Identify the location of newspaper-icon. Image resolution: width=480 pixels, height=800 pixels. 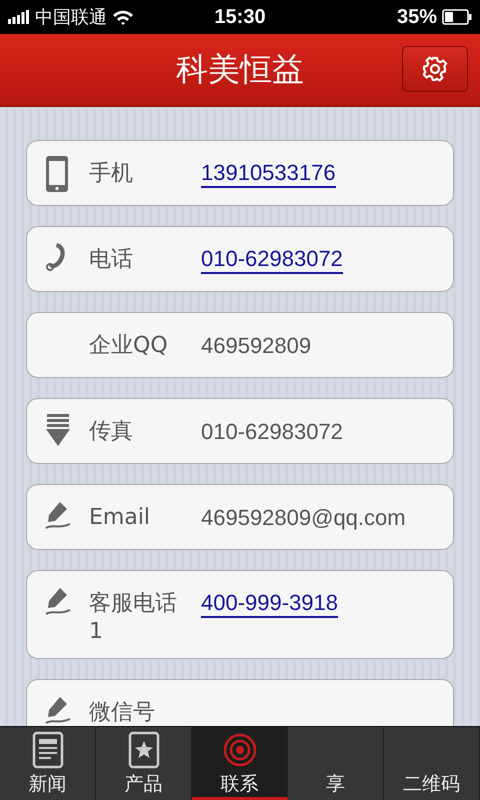
(48, 750).